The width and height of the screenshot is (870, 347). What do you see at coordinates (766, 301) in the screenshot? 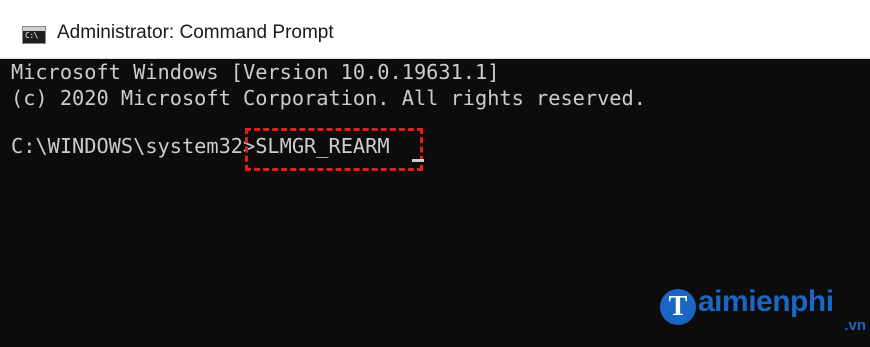
I see `watermark-text: aimienphi` at bounding box center [766, 301].